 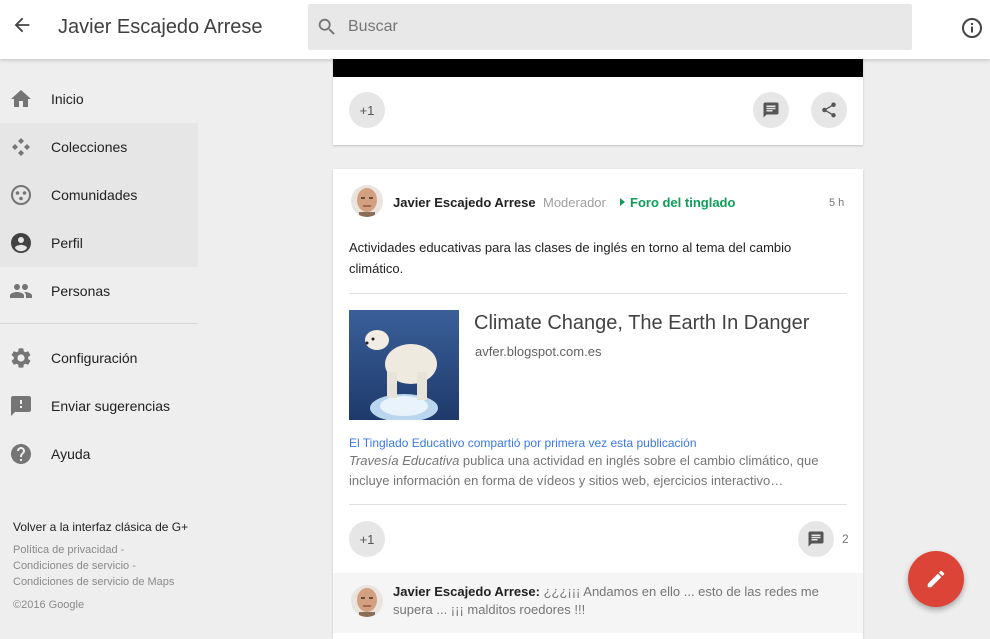 I want to click on sidebar-item-label: Ayuda, so click(x=71, y=454).